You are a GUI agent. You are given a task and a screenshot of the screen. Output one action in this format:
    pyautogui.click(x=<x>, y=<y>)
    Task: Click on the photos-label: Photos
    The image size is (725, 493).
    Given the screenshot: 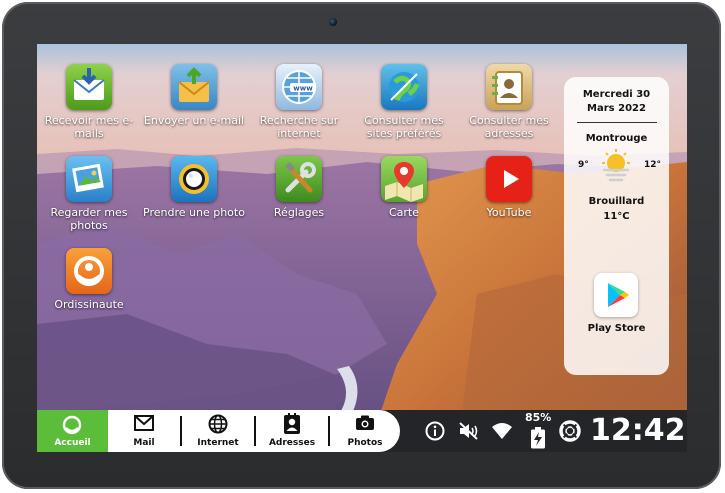 What is the action you would take?
    pyautogui.click(x=365, y=443)
    